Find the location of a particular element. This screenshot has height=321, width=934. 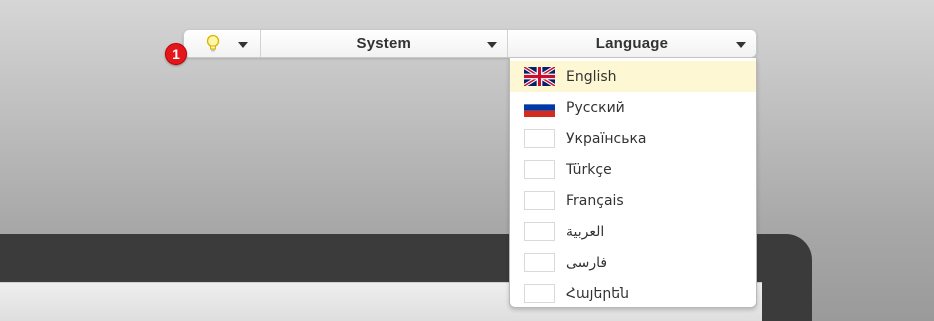

language-option-label: Français is located at coordinates (595, 200).